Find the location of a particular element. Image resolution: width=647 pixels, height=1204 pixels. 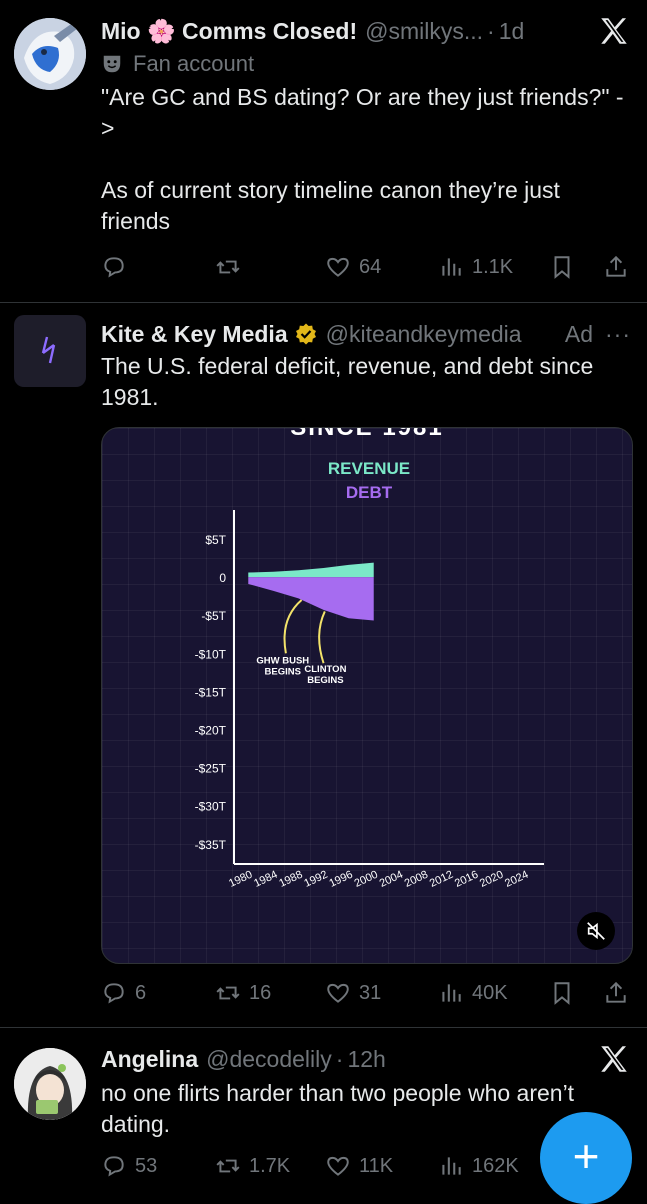

timestamp: 1d is located at coordinates (512, 31).